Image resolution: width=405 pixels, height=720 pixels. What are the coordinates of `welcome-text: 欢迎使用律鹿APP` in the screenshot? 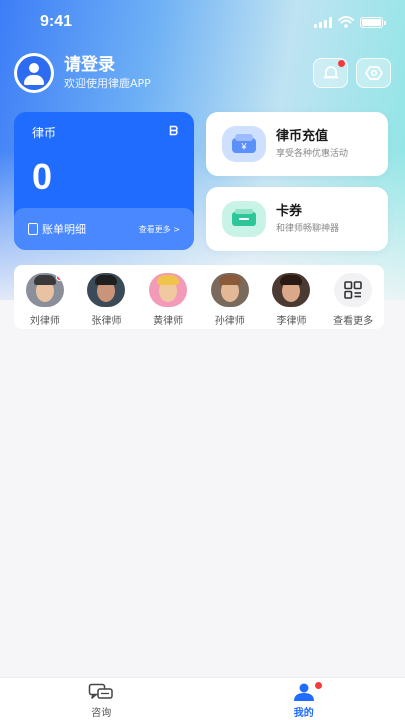 It's located at (107, 83).